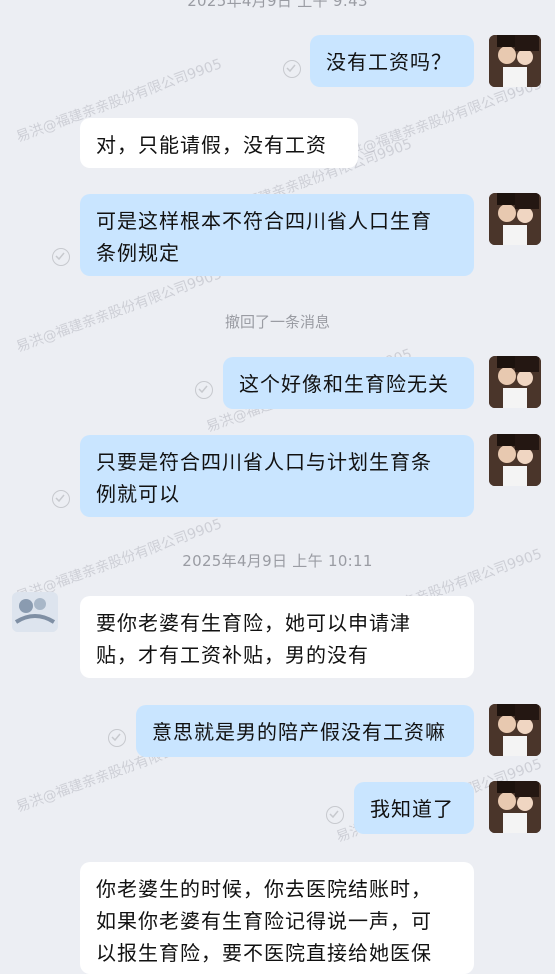  I want to click on message-bubble-outgoing: 我知道了, so click(414, 808).